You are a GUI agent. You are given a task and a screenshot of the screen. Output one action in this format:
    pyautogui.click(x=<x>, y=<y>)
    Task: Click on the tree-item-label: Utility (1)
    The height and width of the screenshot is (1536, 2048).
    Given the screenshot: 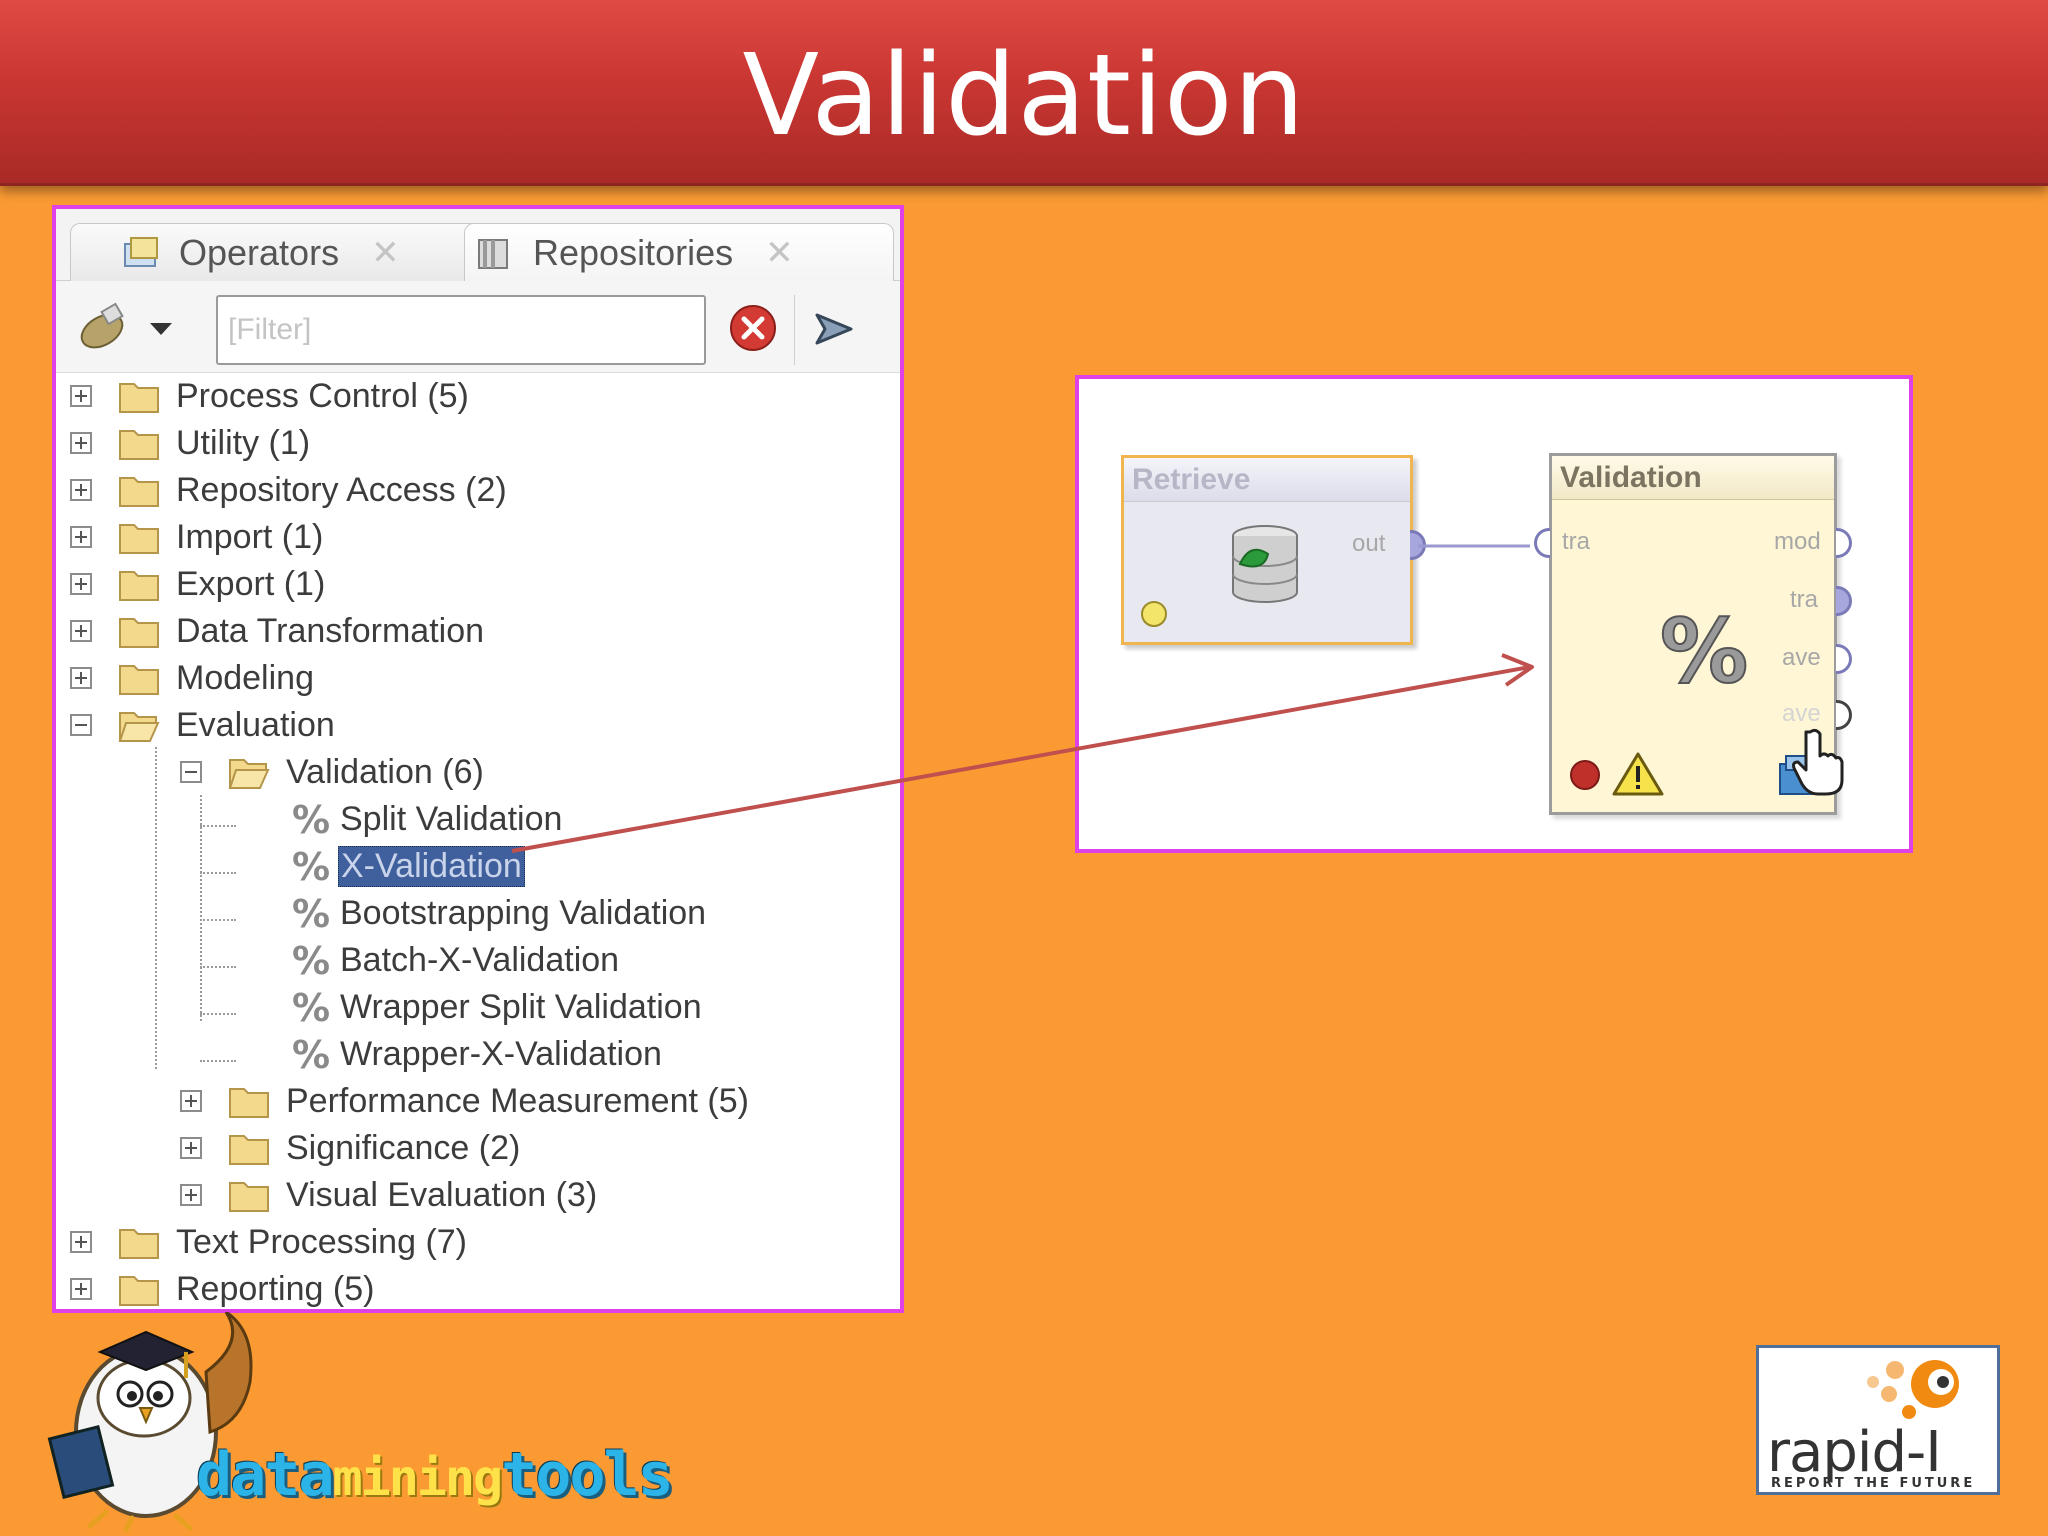 What is the action you would take?
    pyautogui.click(x=243, y=442)
    